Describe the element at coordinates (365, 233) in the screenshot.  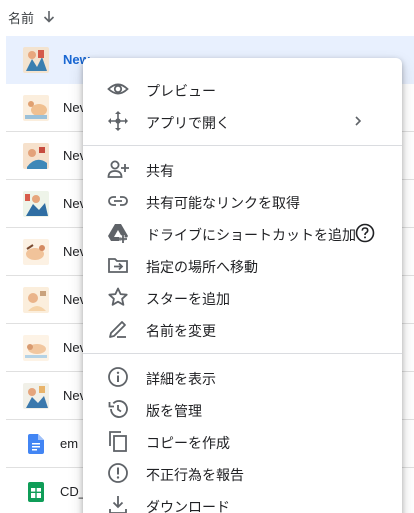
I see `help-icon` at that location.